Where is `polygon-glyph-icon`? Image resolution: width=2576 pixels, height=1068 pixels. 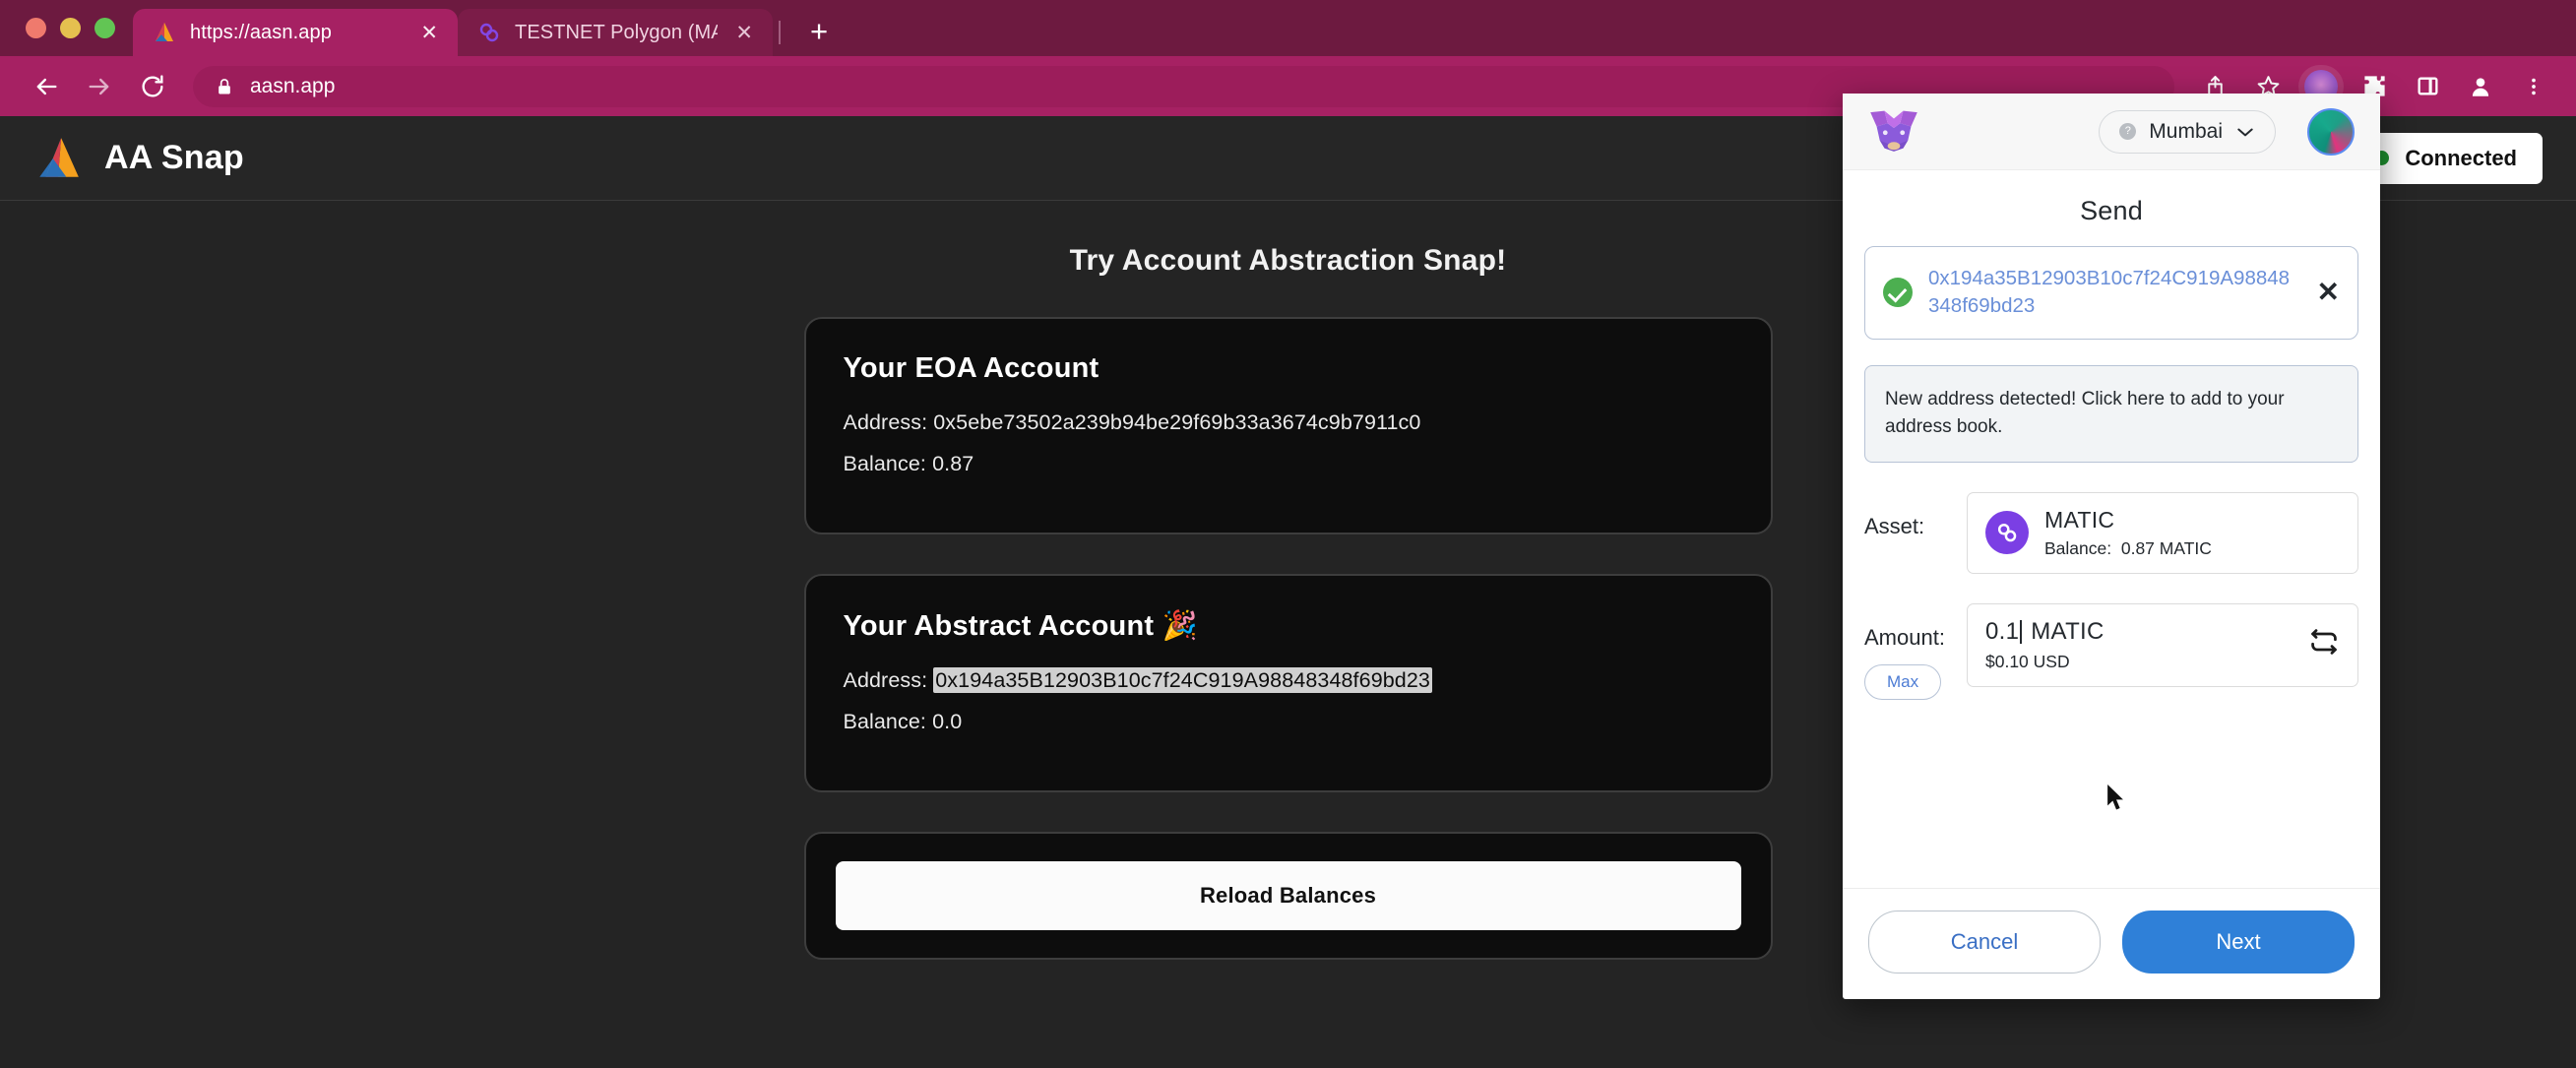
polygon-glyph-icon is located at coordinates (2007, 533).